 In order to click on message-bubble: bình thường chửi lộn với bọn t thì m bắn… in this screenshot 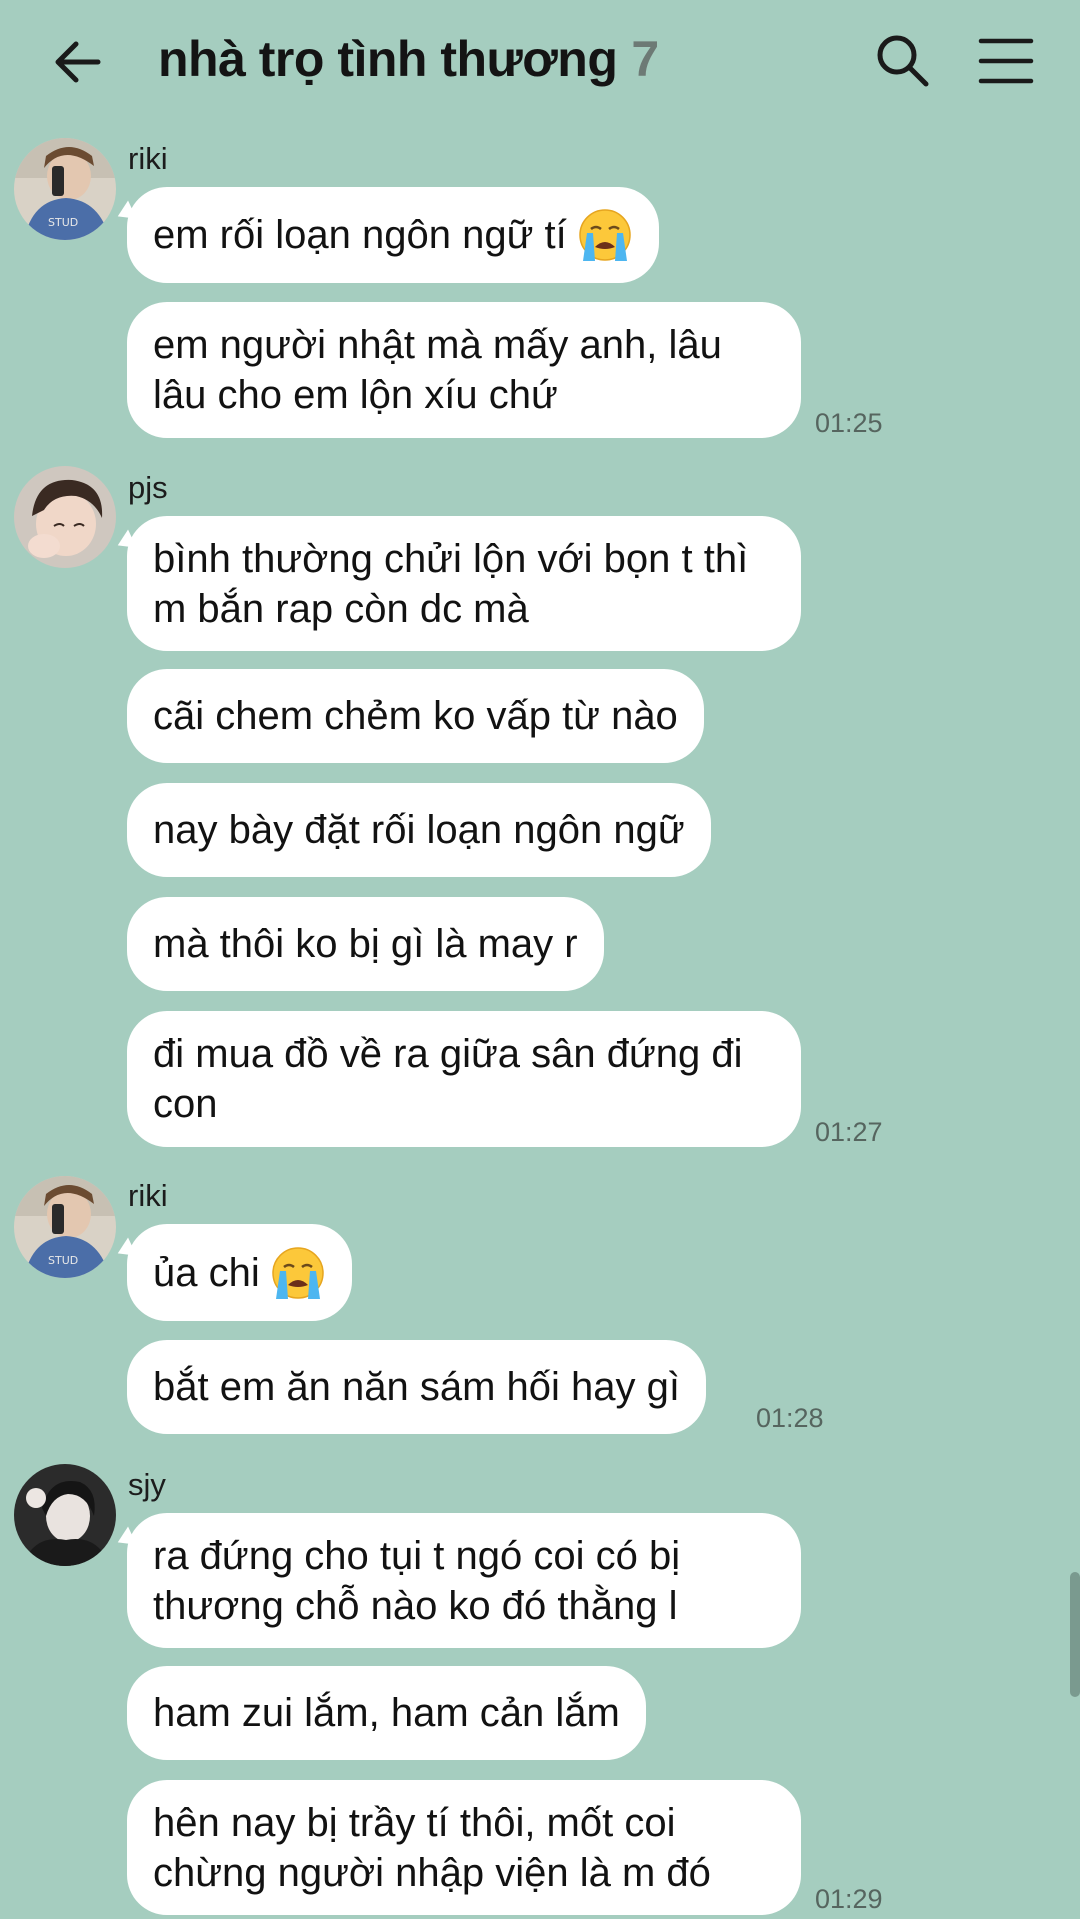, I will do `click(464, 583)`.